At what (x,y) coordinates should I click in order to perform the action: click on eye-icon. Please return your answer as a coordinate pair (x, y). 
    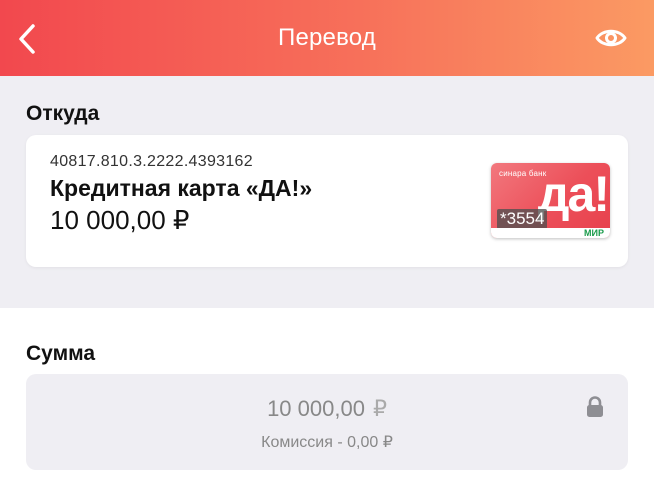
    Looking at the image, I should click on (611, 38).